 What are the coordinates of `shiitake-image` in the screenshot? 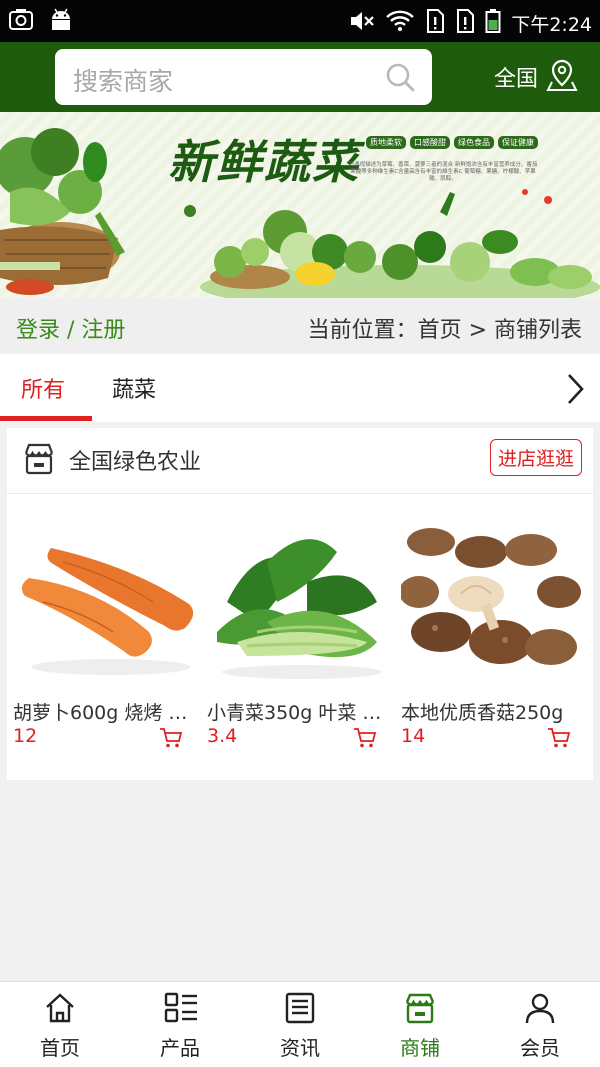 It's located at (491, 604).